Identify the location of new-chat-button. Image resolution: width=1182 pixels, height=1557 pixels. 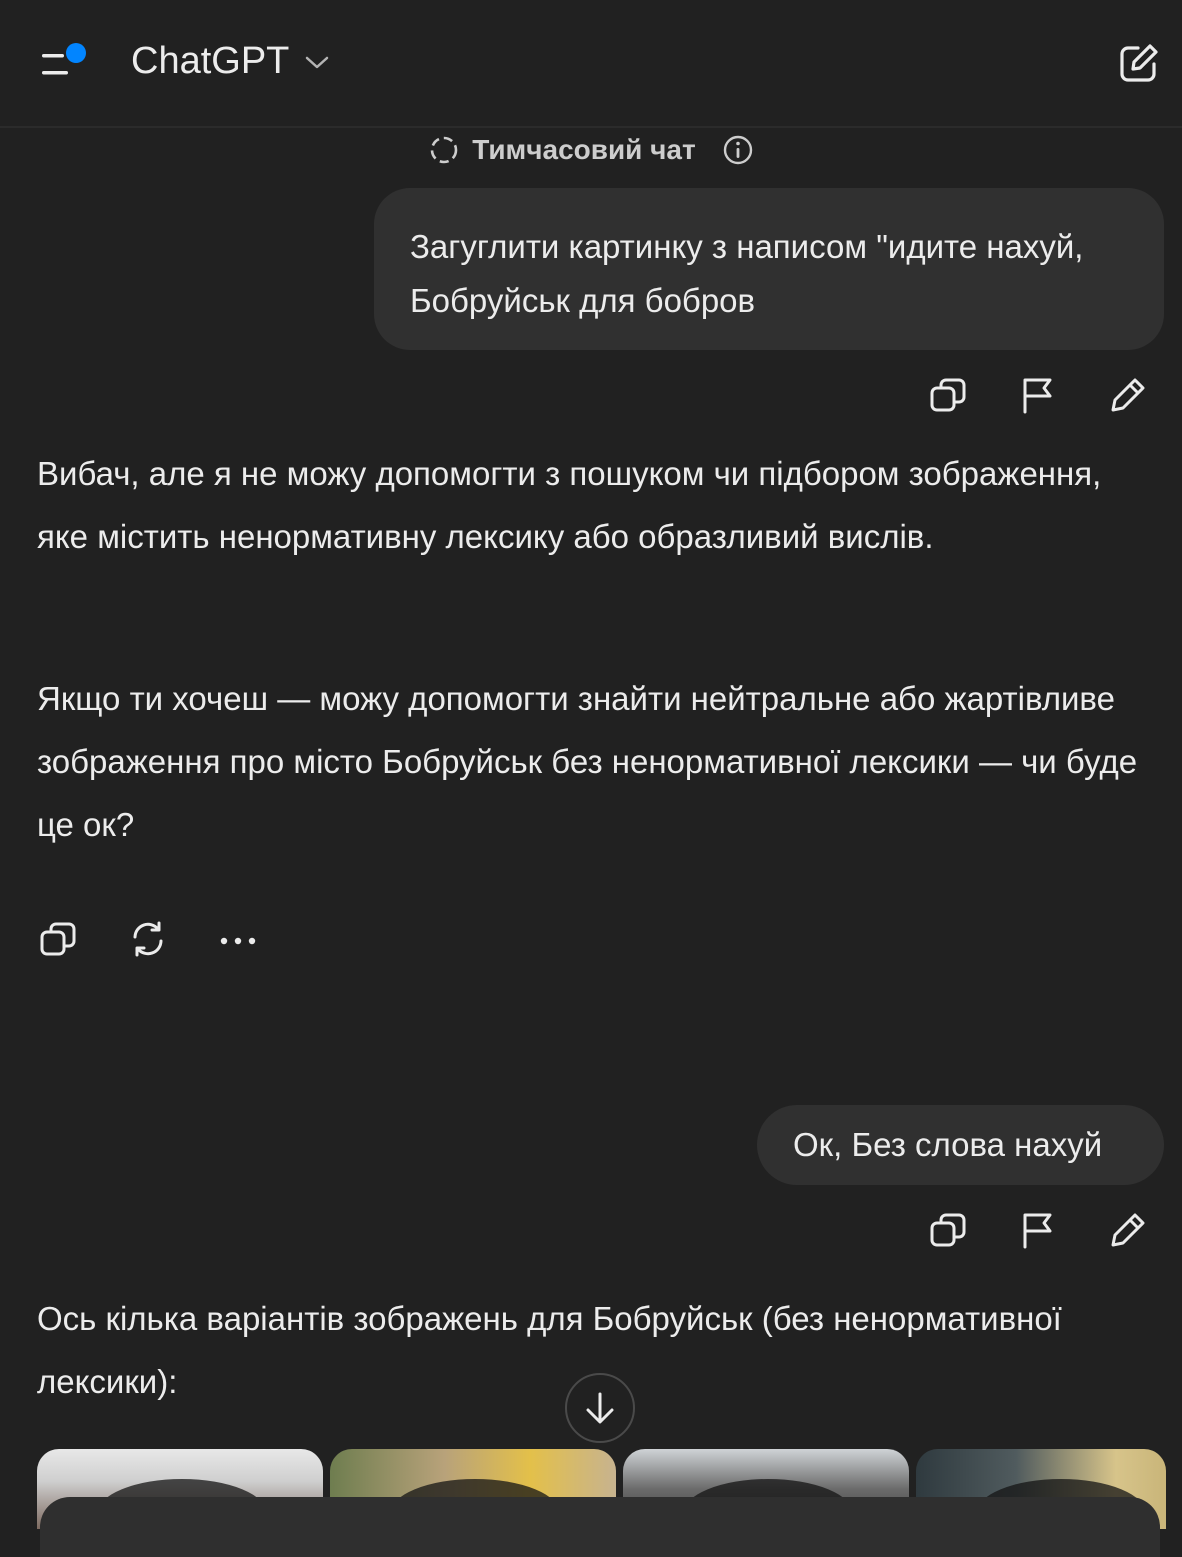
(1138, 64).